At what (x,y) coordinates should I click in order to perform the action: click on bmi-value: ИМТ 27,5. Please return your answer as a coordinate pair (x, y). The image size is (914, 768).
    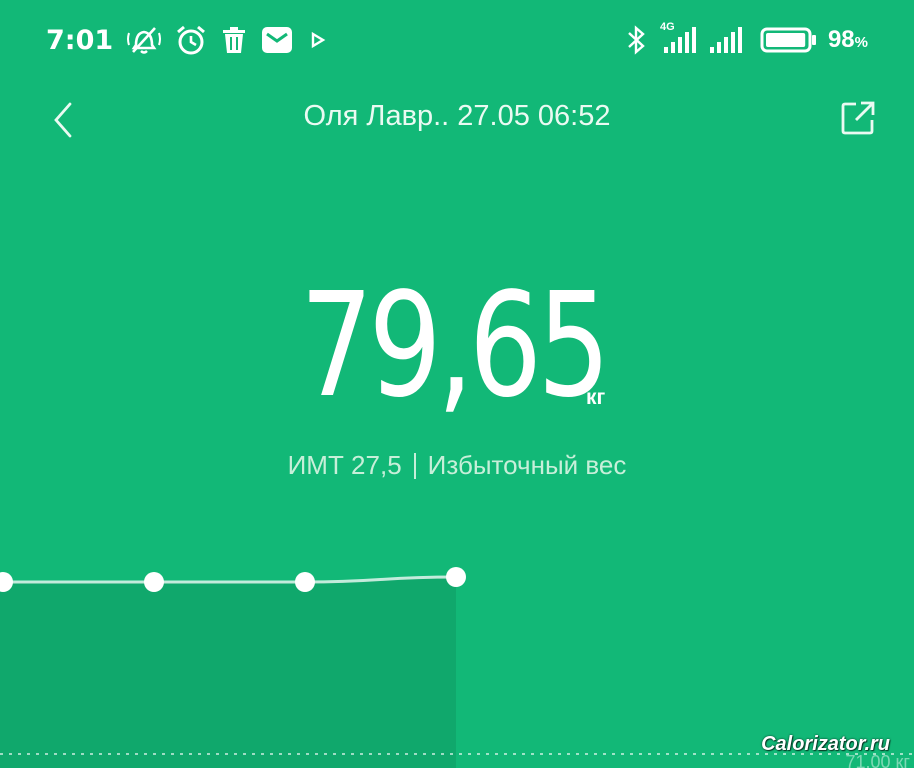
    Looking at the image, I should click on (344, 465).